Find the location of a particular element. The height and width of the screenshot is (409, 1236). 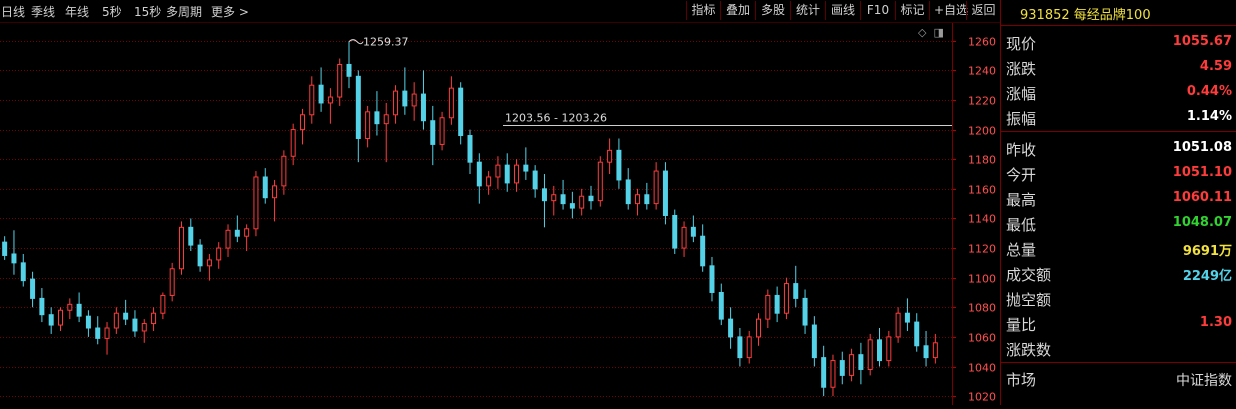

info-row-change: 涨跌 4.59 is located at coordinates (1118, 66).